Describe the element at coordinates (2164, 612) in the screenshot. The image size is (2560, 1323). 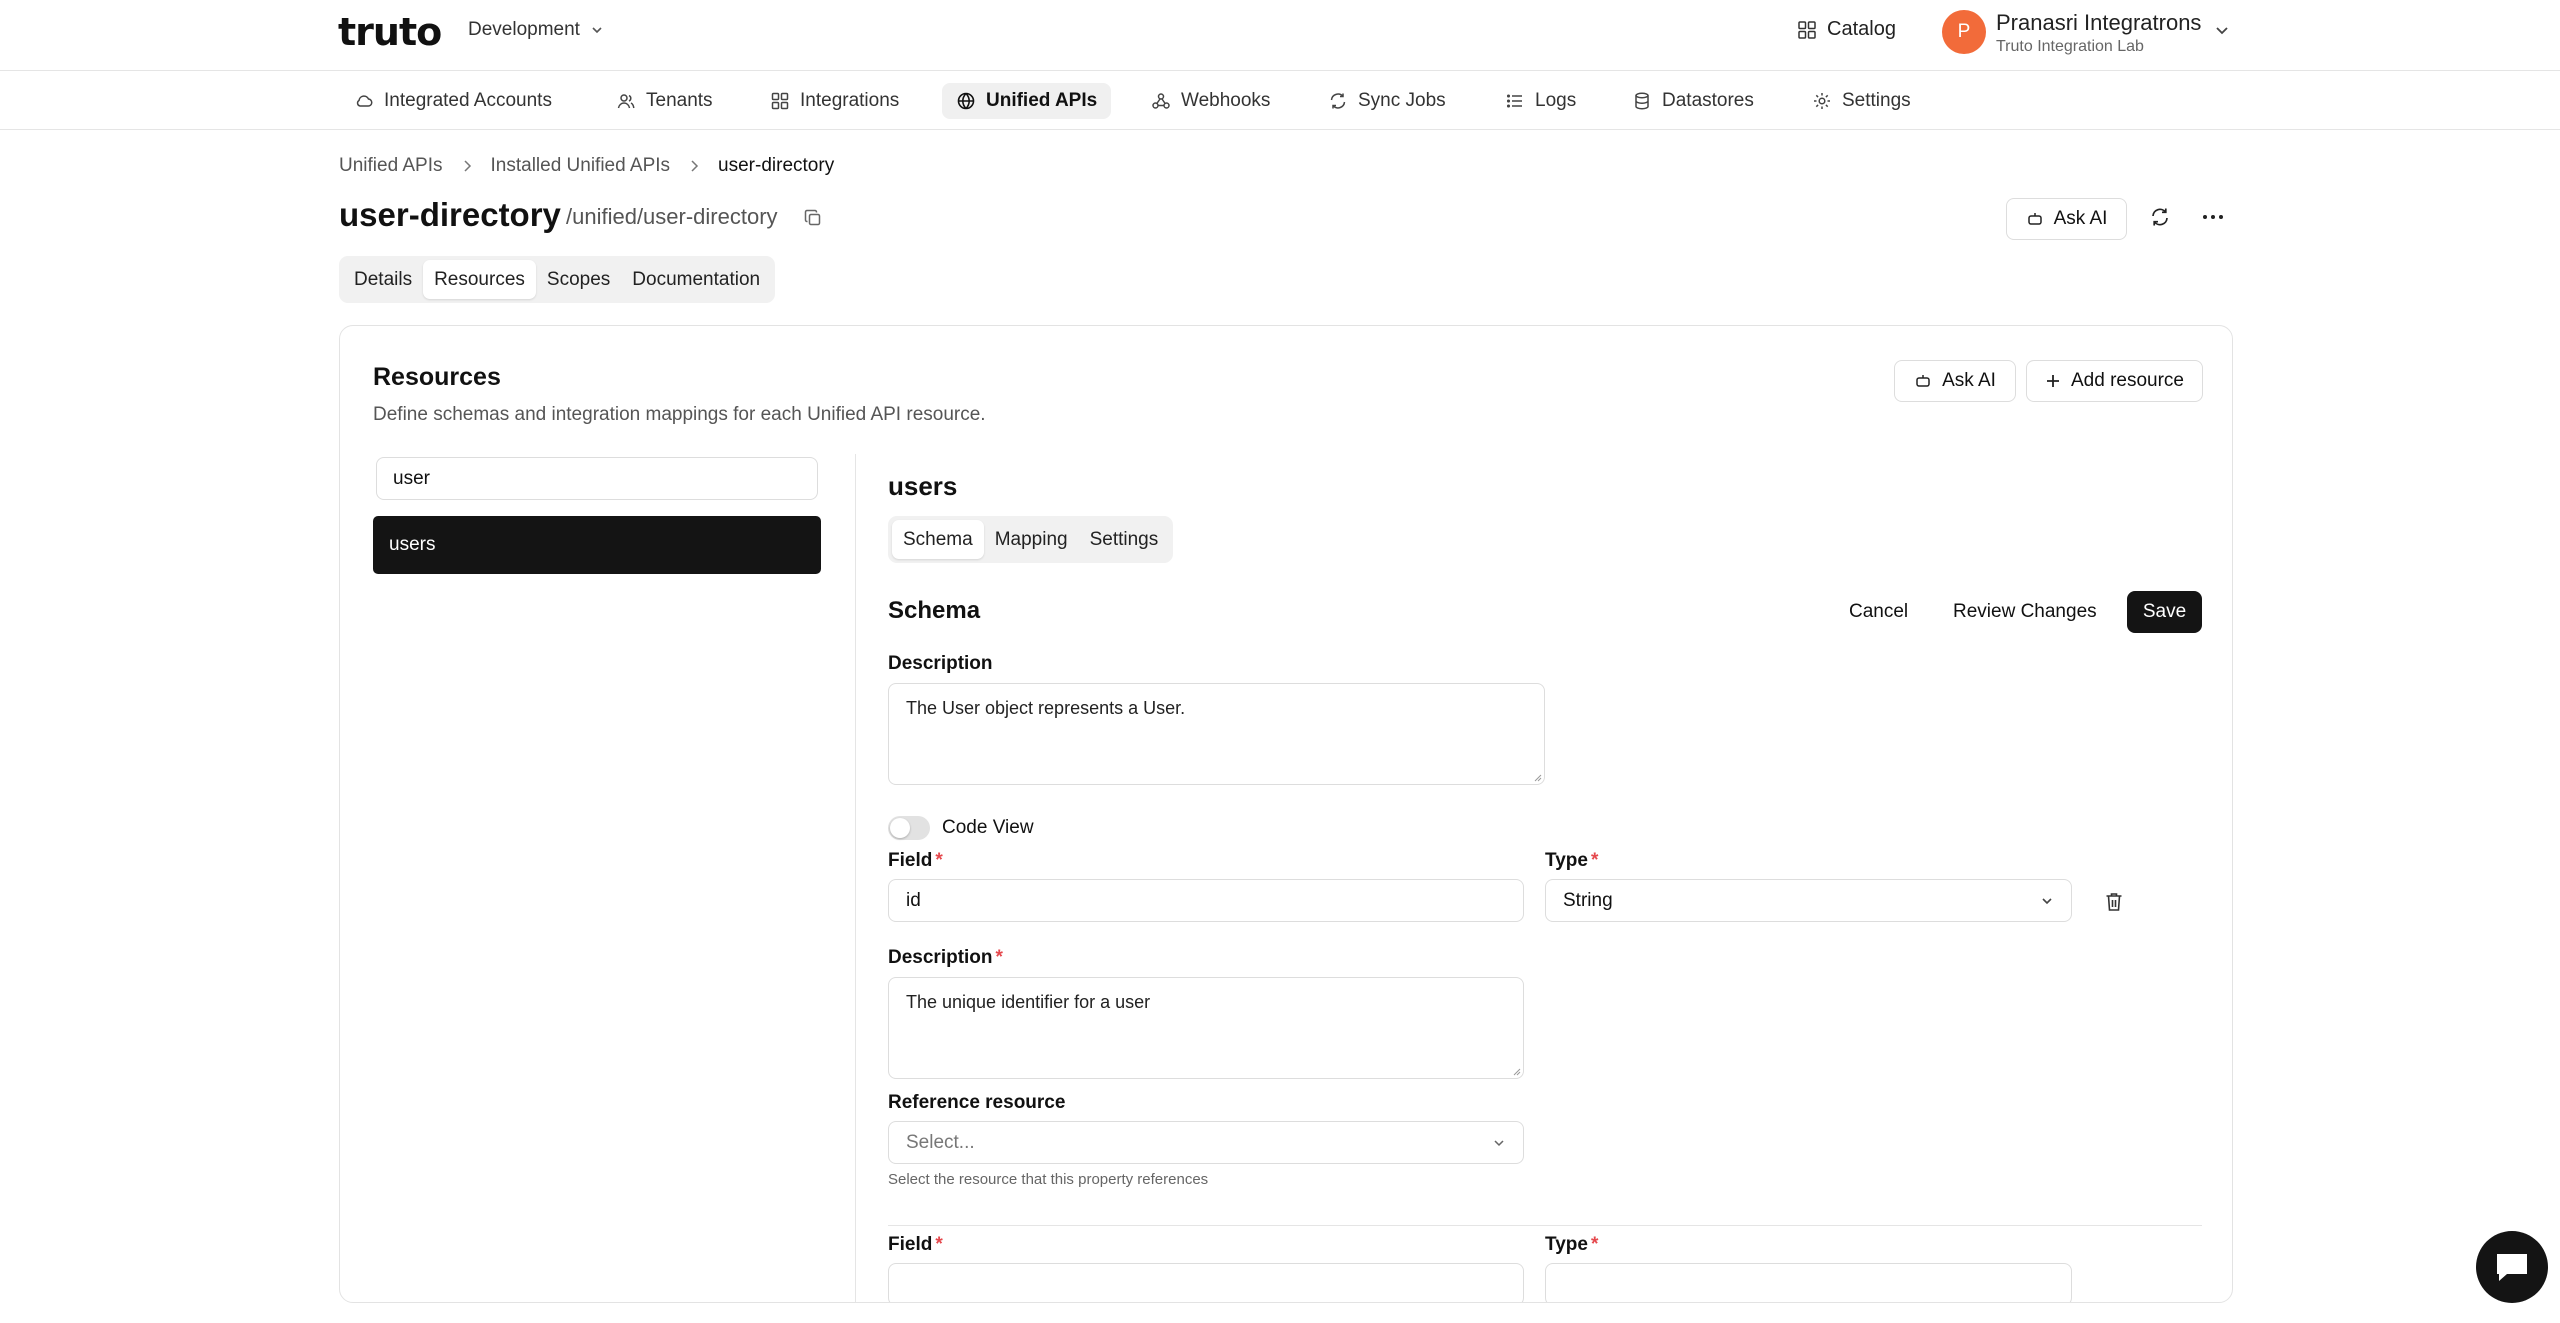
I see `save-button: Save` at that location.